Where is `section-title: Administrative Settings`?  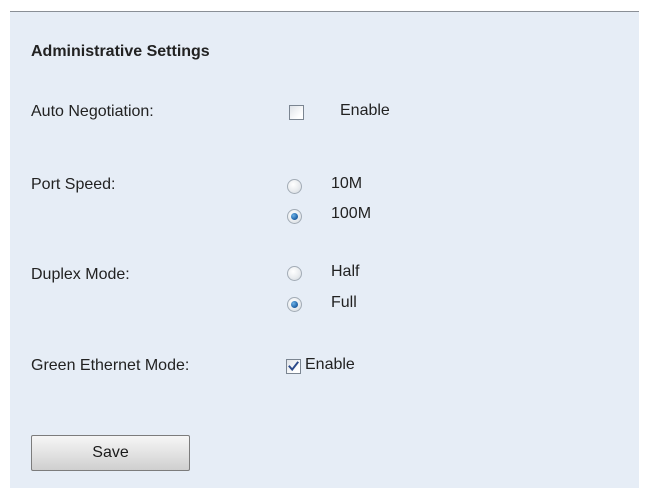 section-title: Administrative Settings is located at coordinates (120, 51).